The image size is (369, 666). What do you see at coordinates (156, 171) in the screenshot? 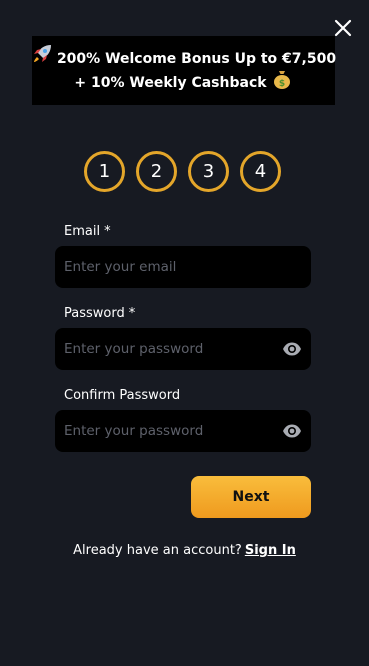
I see `step-2: 2` at bounding box center [156, 171].